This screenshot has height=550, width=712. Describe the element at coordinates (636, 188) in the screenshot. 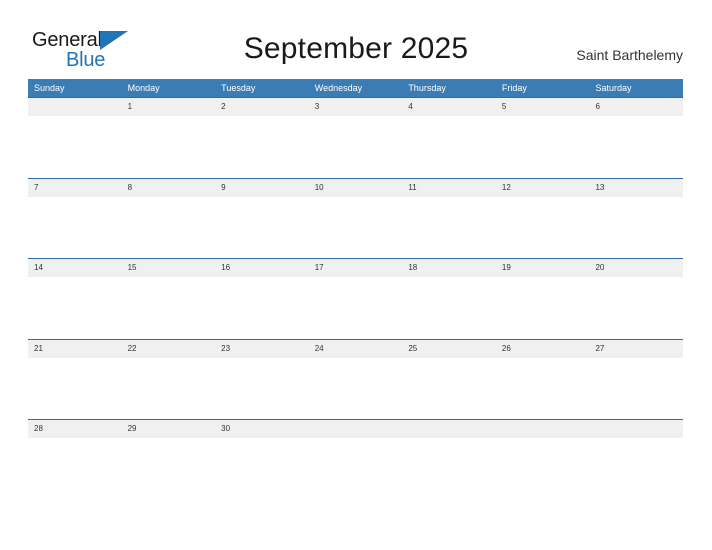

I see `day-number: 13` at that location.